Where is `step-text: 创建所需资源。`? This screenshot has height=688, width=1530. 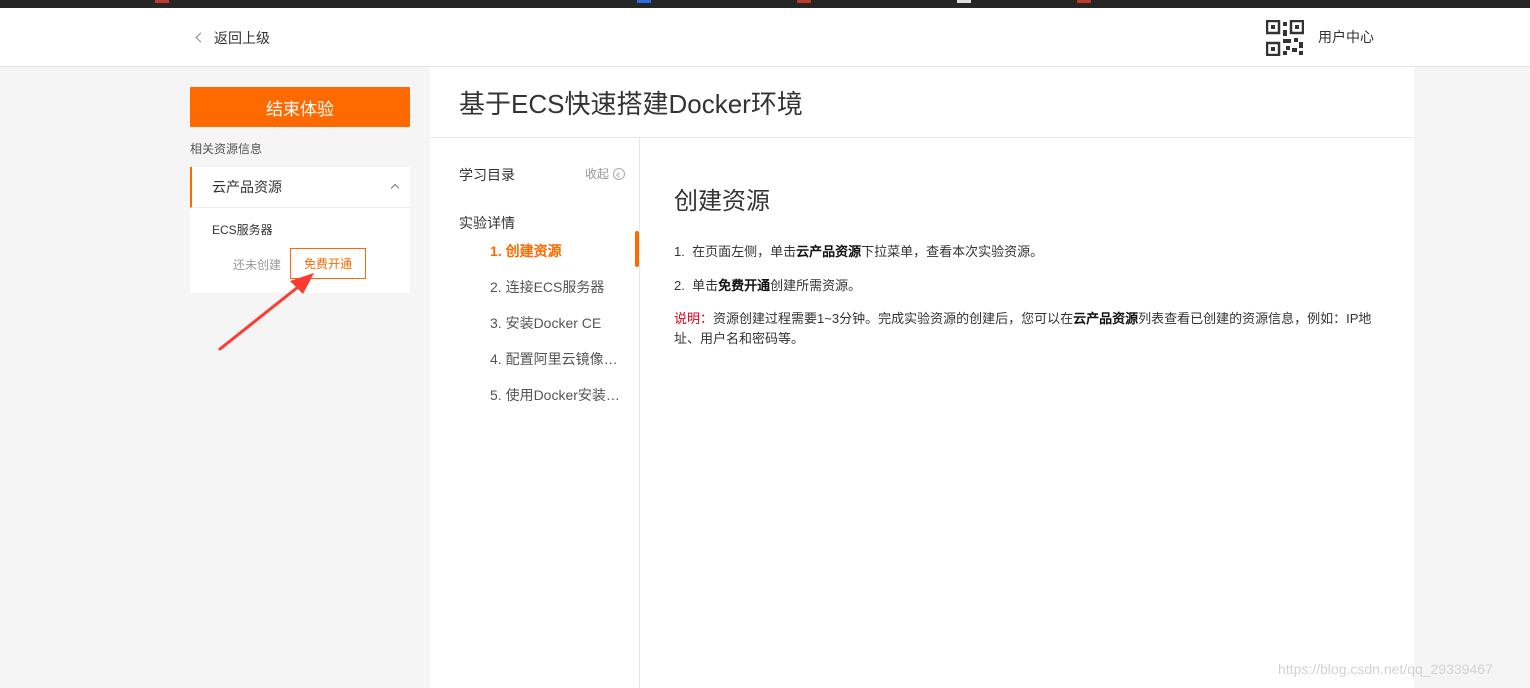
step-text: 创建所需资源。 is located at coordinates (816, 285).